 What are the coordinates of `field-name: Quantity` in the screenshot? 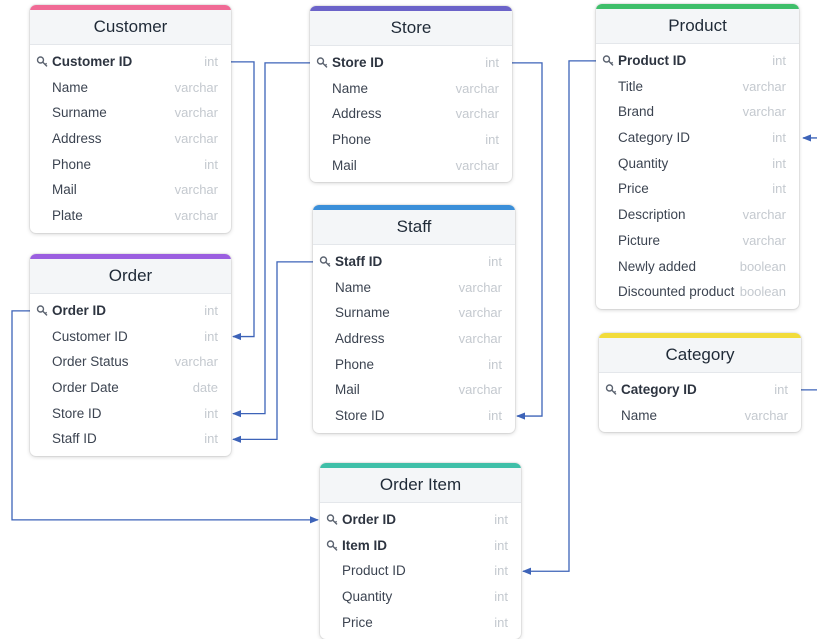 It's located at (367, 597).